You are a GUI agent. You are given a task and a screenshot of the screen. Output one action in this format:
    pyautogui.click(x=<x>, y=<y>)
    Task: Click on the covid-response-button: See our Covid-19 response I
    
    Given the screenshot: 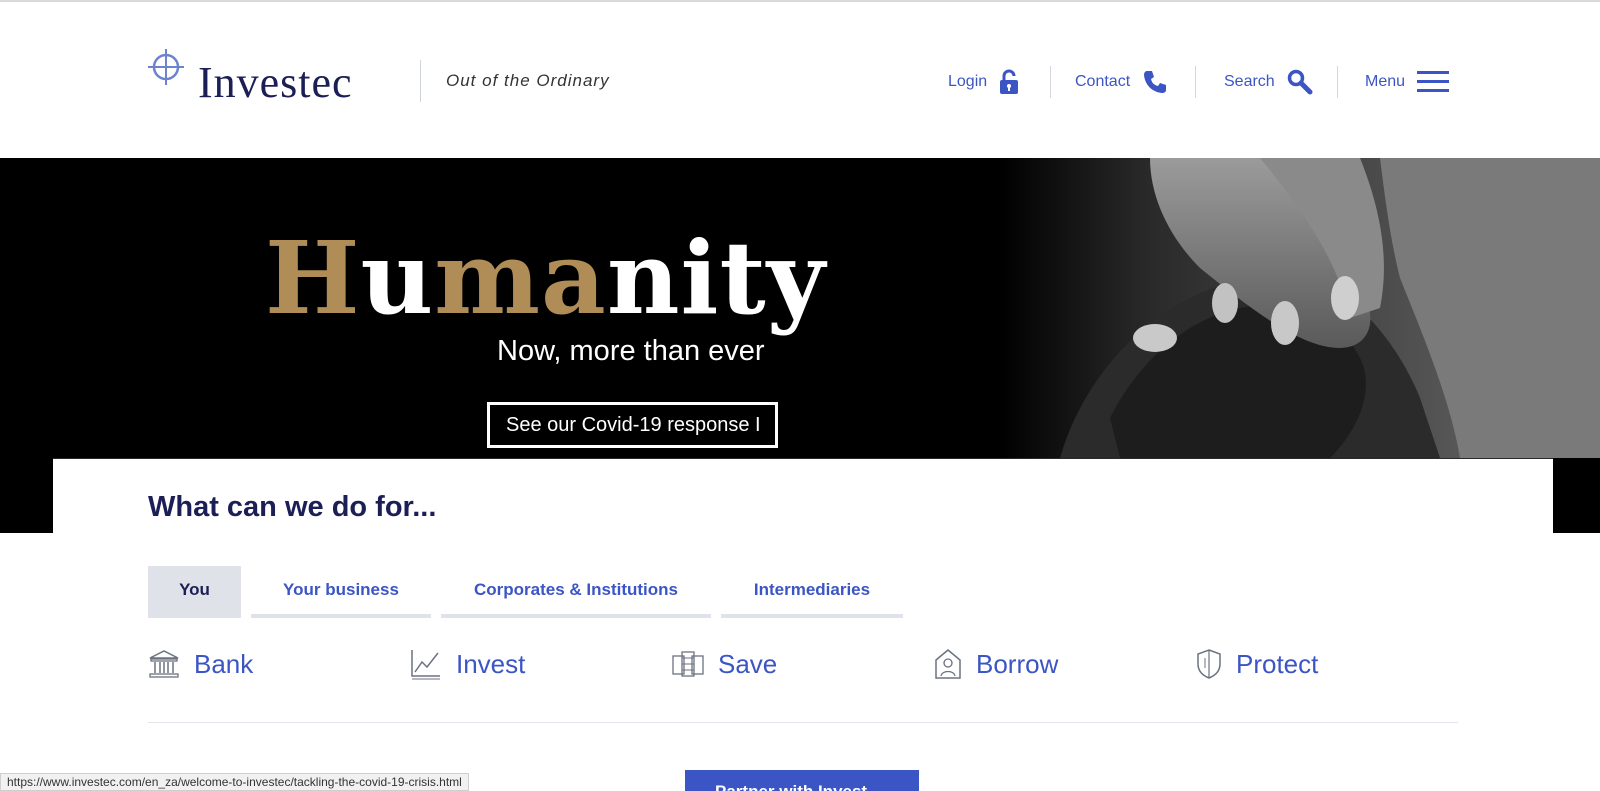 What is the action you would take?
    pyautogui.click(x=632, y=425)
    